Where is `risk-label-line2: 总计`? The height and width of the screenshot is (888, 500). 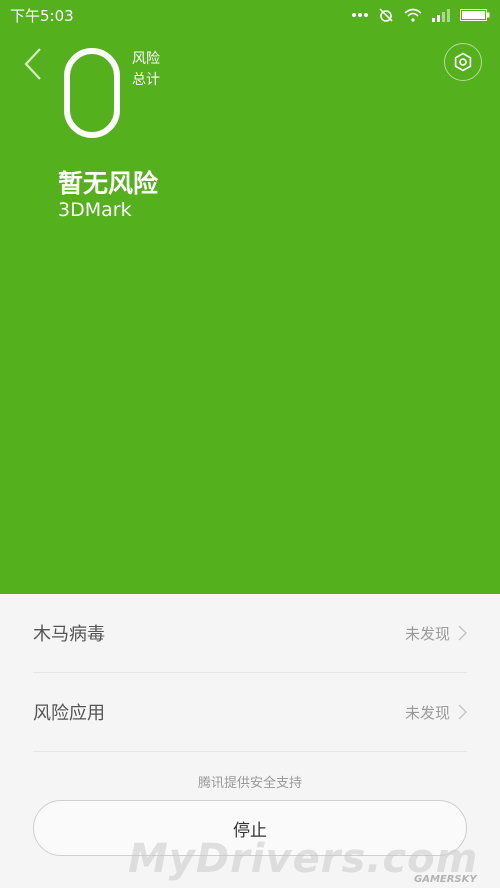
risk-label-line2: 总计 is located at coordinates (146, 80).